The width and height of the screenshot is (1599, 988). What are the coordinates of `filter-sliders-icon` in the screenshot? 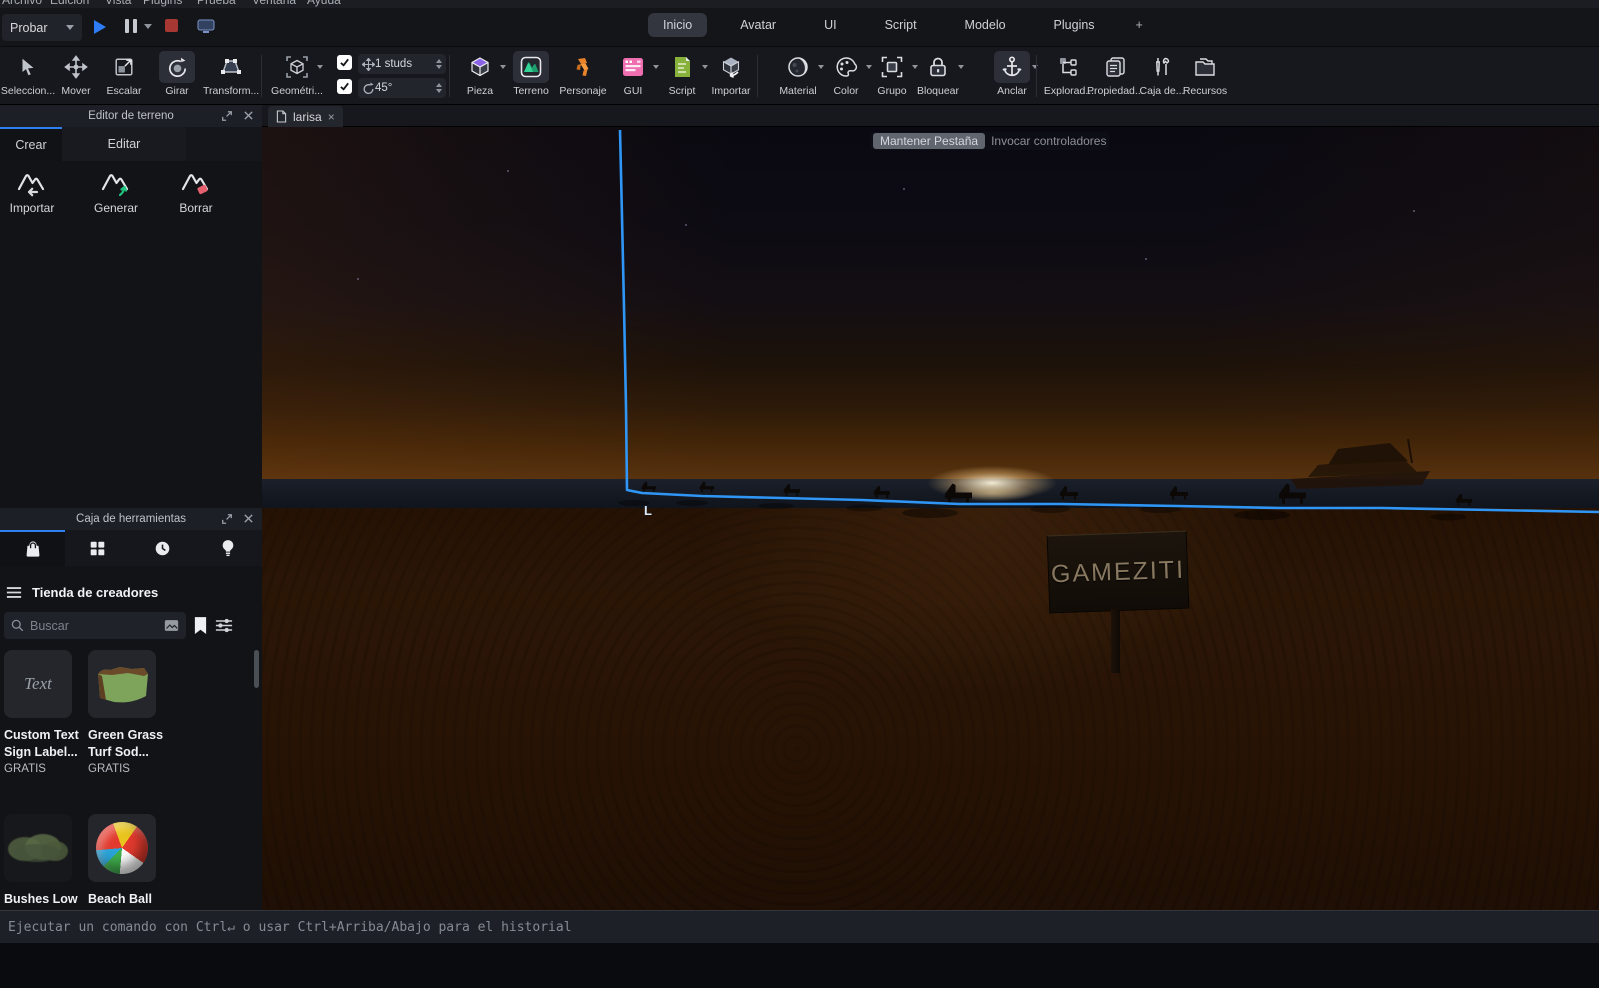 It's located at (224, 625).